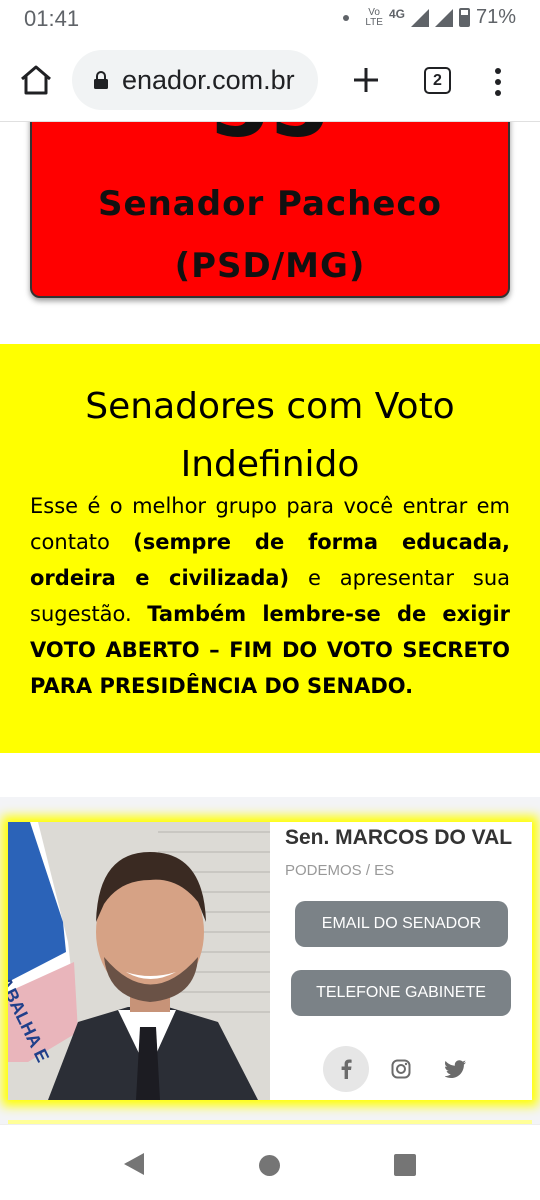  Describe the element at coordinates (134, 1164) in the screenshot. I see `back-icon` at that location.